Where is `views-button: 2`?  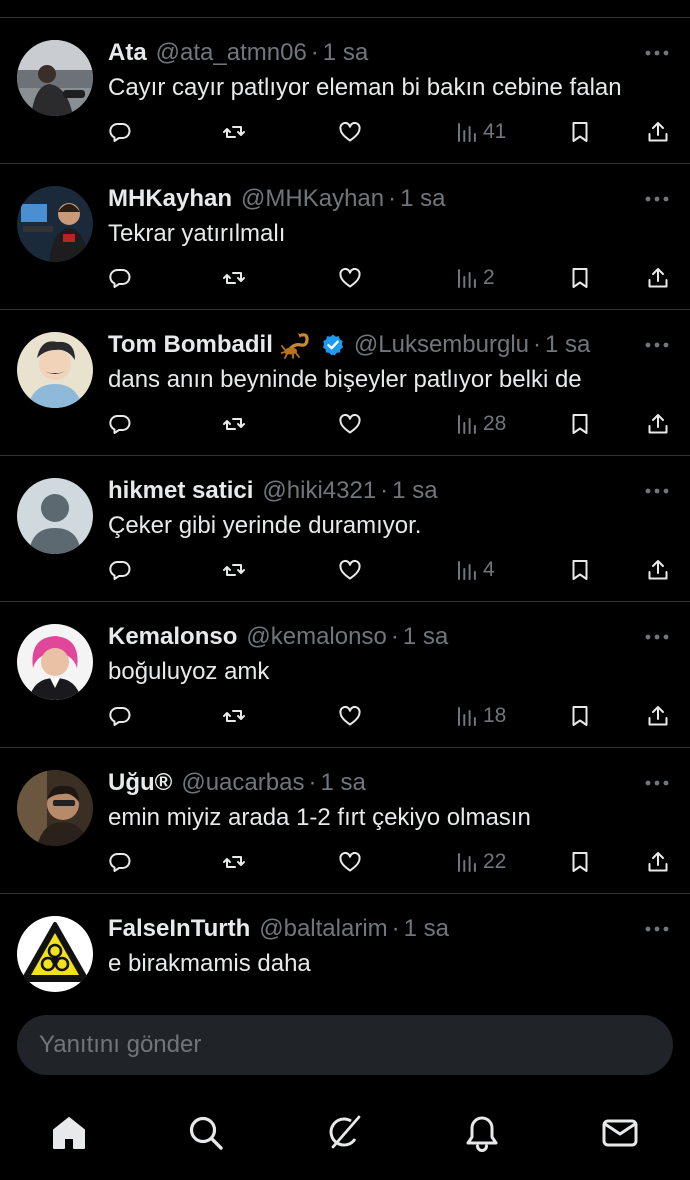
views-button: 2 is located at coordinates (475, 278).